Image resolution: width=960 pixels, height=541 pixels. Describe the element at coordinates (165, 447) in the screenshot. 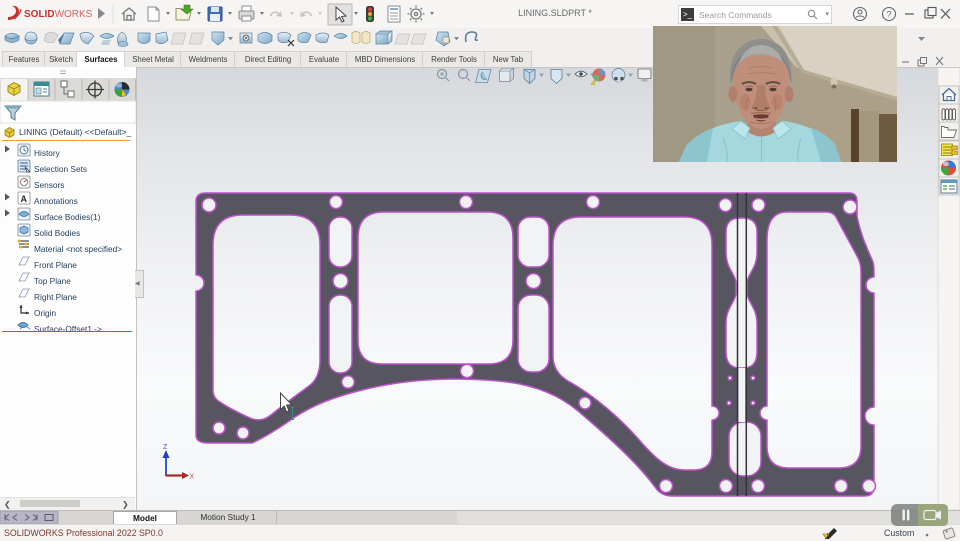

I see `svg-text: Z` at that location.